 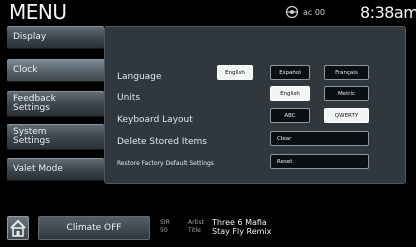 What do you see at coordinates (319, 161) in the screenshot?
I see `reset-button: Reset` at bounding box center [319, 161].